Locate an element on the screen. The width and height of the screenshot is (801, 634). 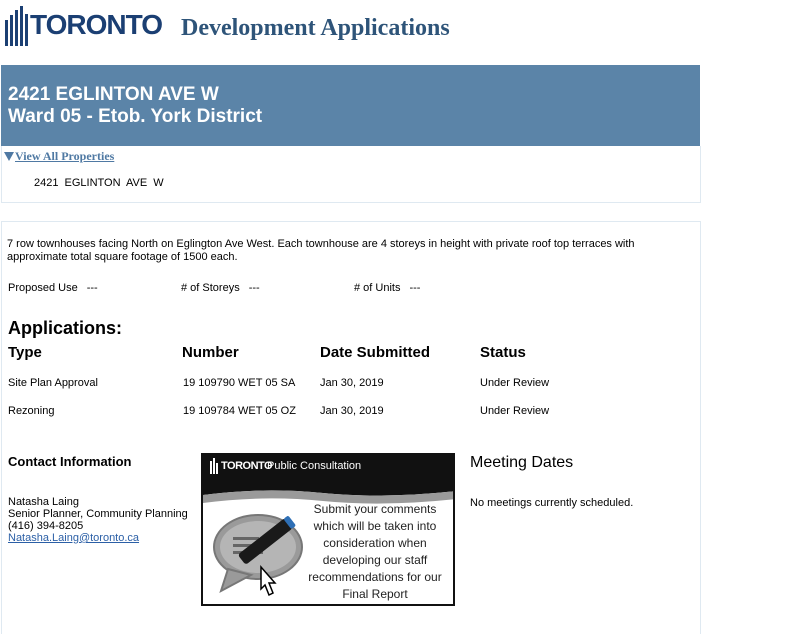
app-type: Rezoning is located at coordinates (31, 411).